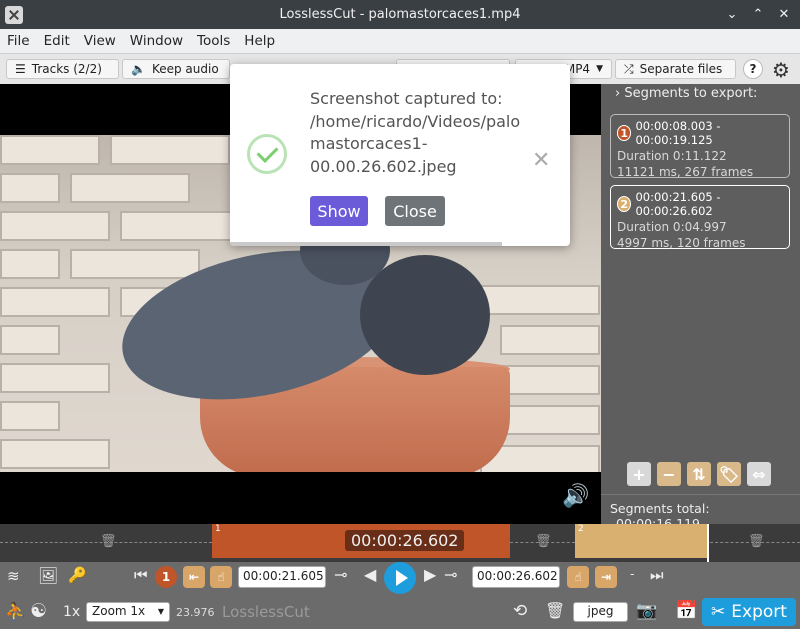 Image resolution: width=800 pixels, height=629 pixels. I want to click on window-title: LosslessCut - palomastorcaces1.mp4, so click(400, 14).